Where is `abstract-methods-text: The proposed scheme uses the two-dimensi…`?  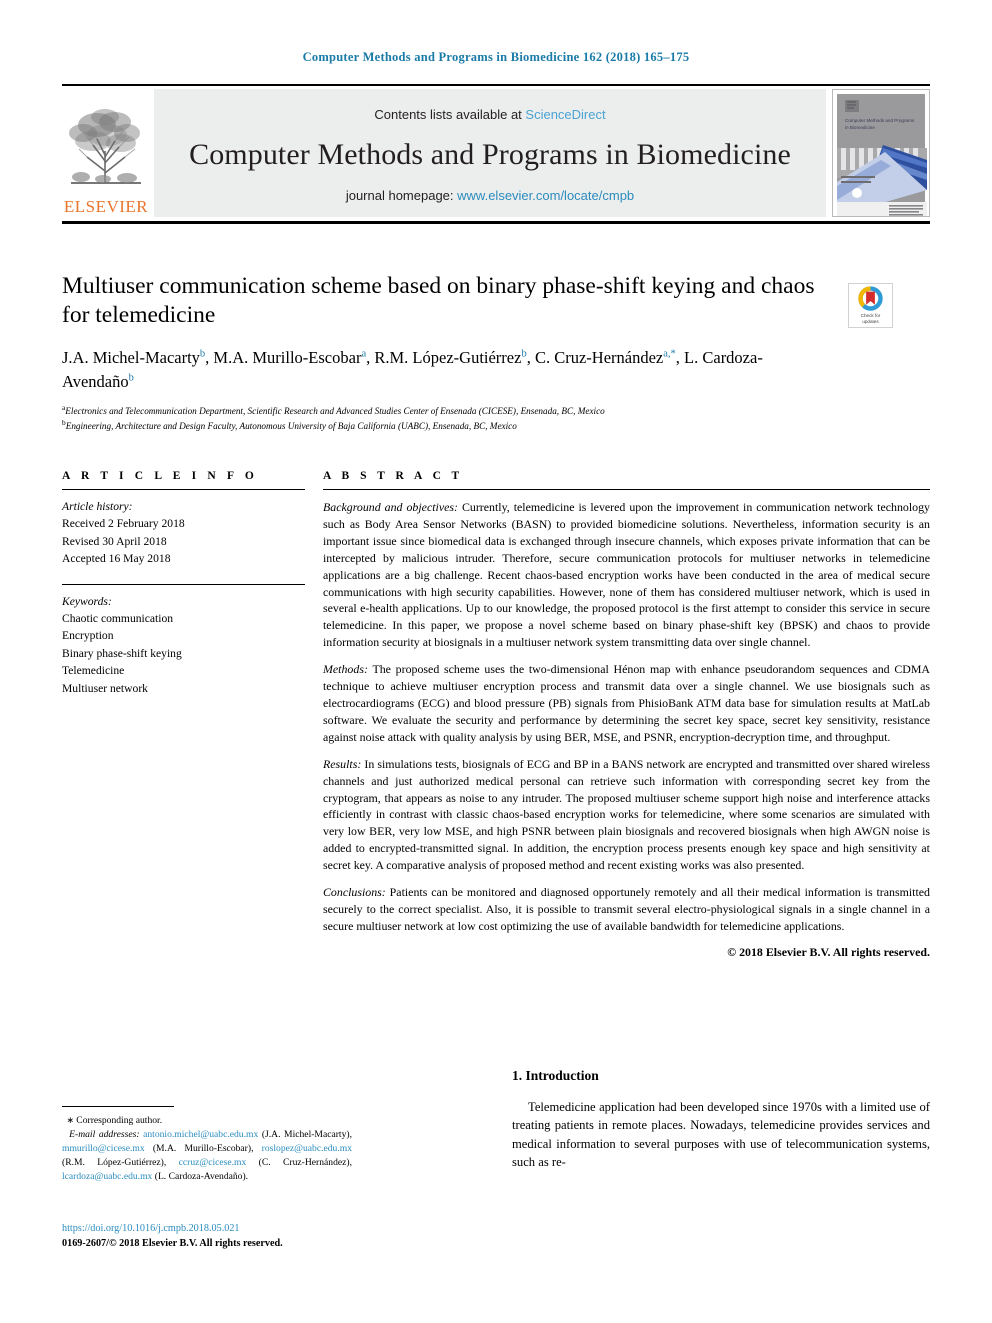 abstract-methods-text: The proposed scheme uses the two-dimensi… is located at coordinates (626, 703).